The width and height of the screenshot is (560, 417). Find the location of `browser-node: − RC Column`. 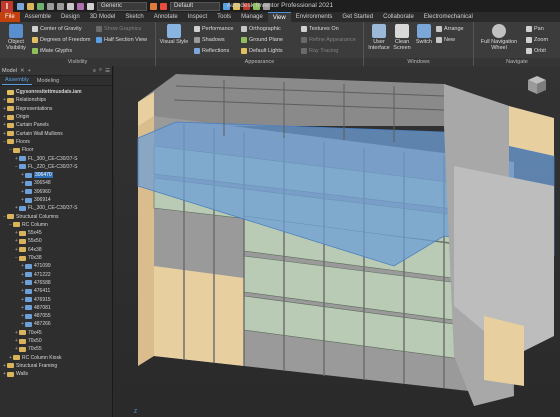

browser-node: − RC Column is located at coordinates (56, 225).